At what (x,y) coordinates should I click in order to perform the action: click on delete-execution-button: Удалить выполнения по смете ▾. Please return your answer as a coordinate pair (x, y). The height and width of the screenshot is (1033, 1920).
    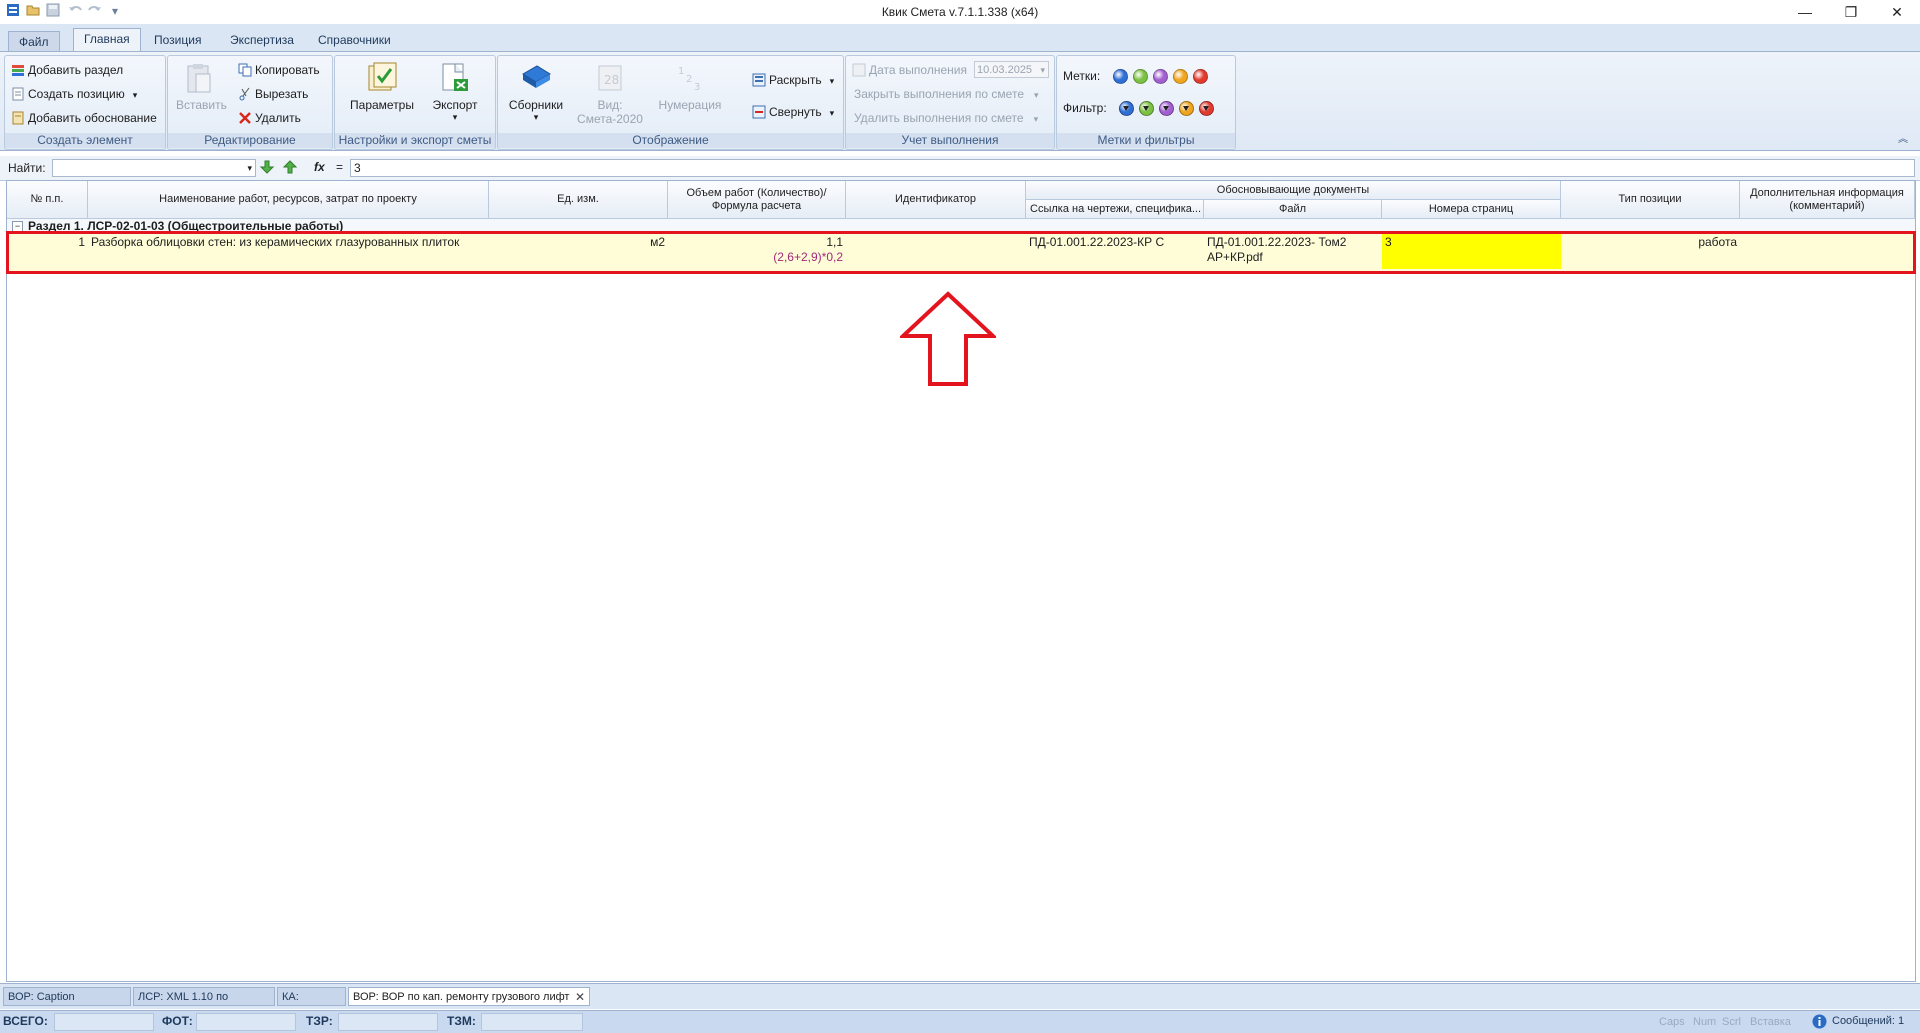
    Looking at the image, I should click on (946, 118).